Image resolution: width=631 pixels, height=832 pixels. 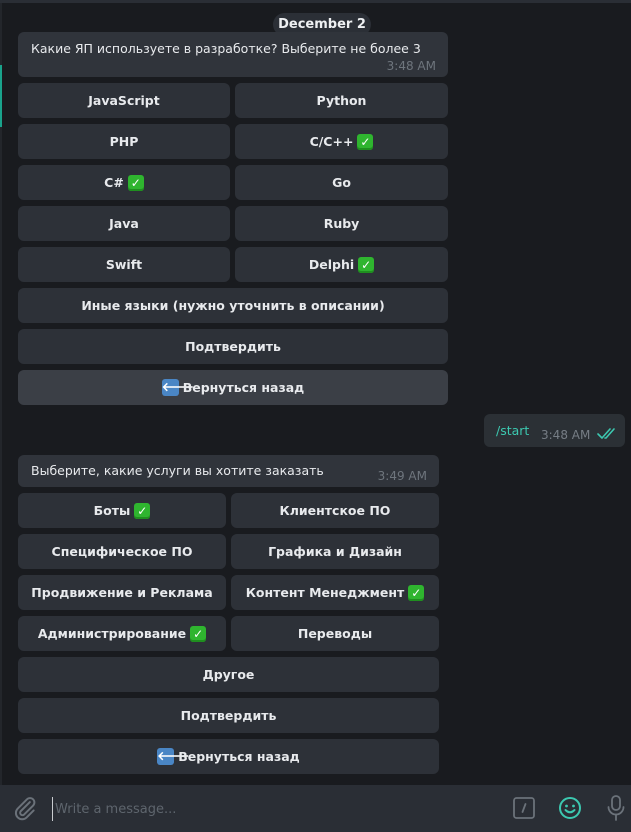 What do you see at coordinates (606, 433) in the screenshot?
I see `read-double-check-icon` at bounding box center [606, 433].